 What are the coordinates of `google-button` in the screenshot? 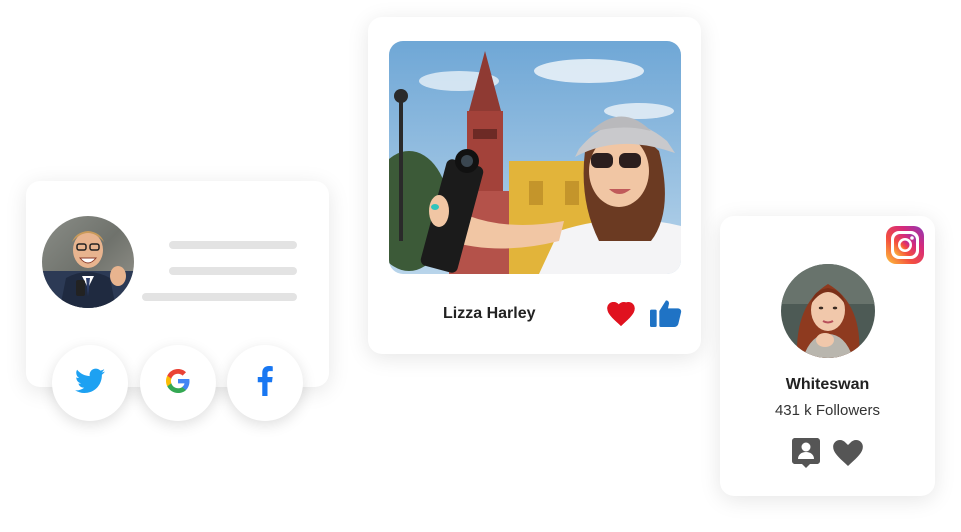 It's located at (178, 383).